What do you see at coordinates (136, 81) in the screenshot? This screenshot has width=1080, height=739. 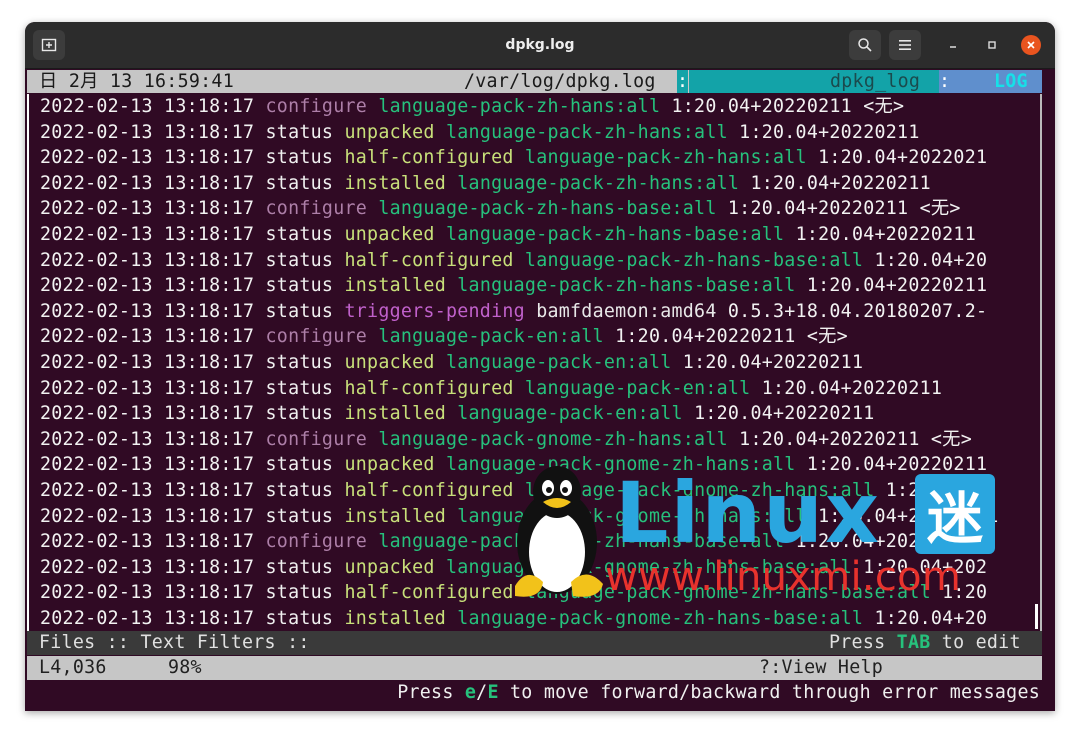 I see `clock: 日 2月 13 16:59:41` at bounding box center [136, 81].